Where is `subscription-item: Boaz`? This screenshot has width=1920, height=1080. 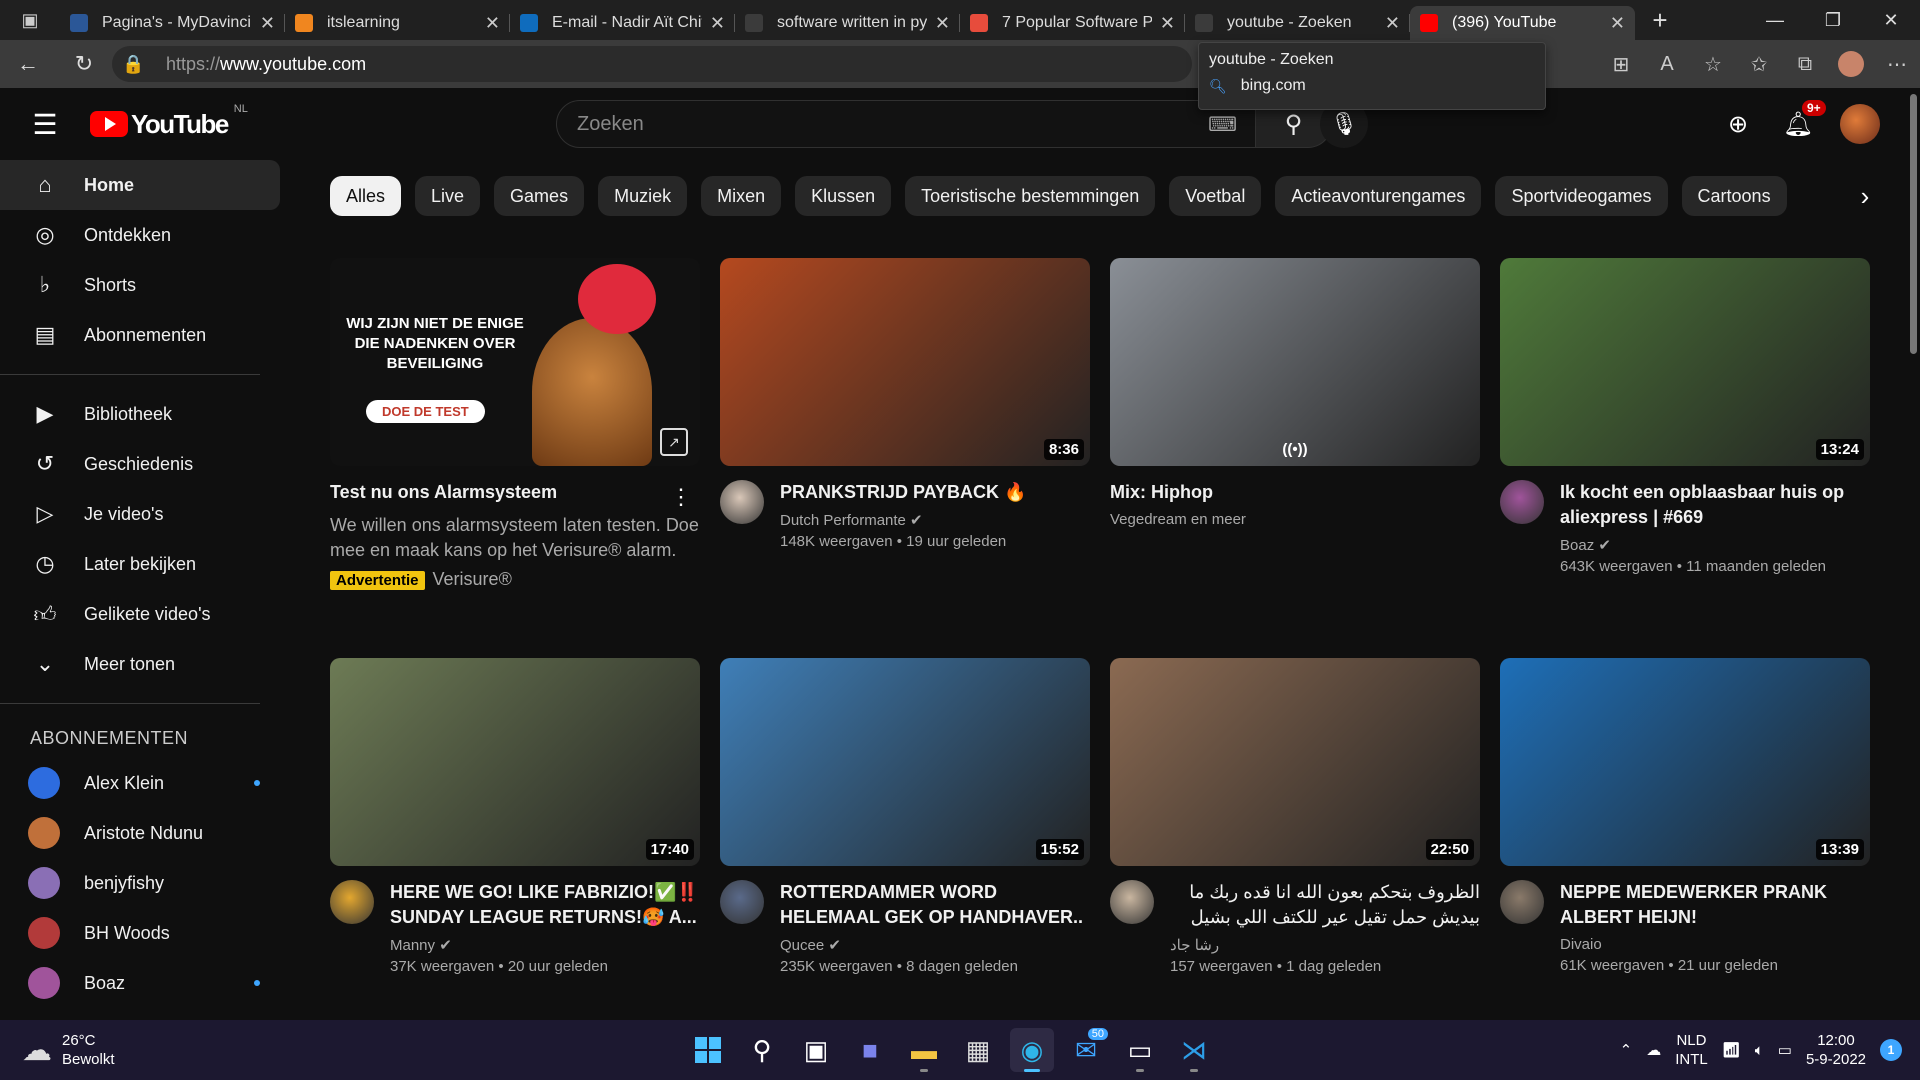 subscription-item: Boaz is located at coordinates (140, 983).